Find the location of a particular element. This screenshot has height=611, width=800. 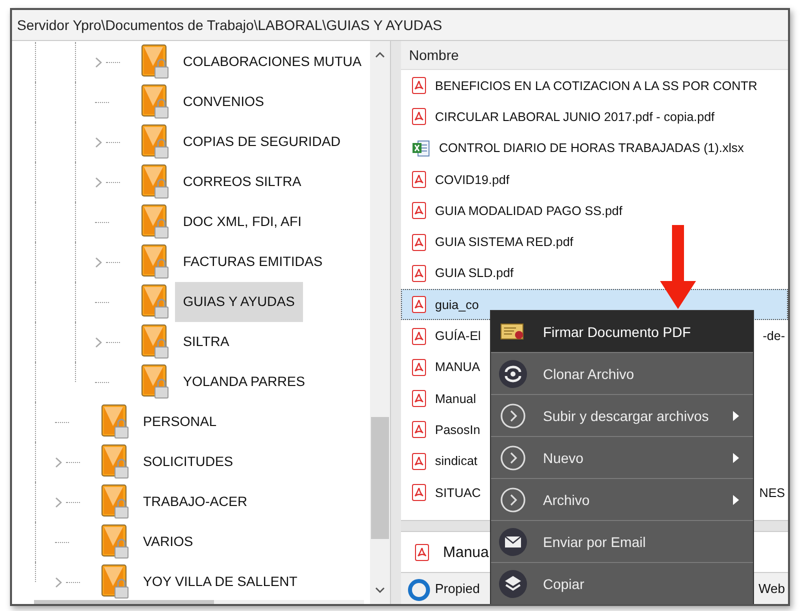

file-name: Manual is located at coordinates (455, 399).